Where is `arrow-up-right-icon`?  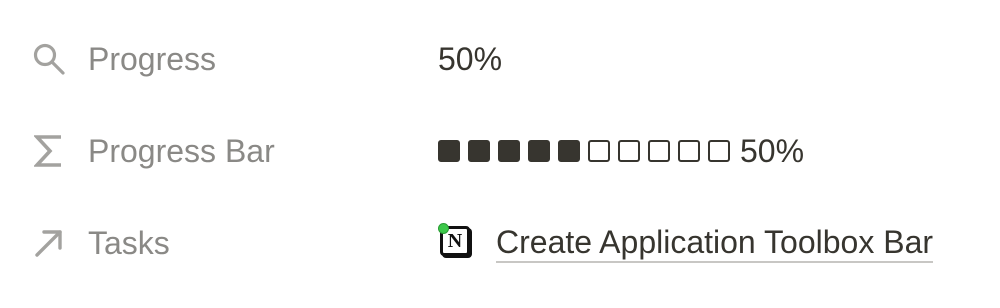 arrow-up-right-icon is located at coordinates (49, 243).